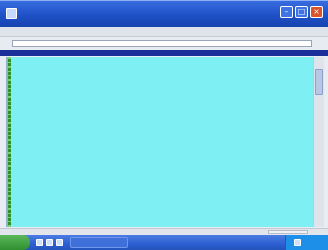 The image size is (328, 250). Describe the element at coordinates (306, 242) in the screenshot. I see `system-tray` at that location.